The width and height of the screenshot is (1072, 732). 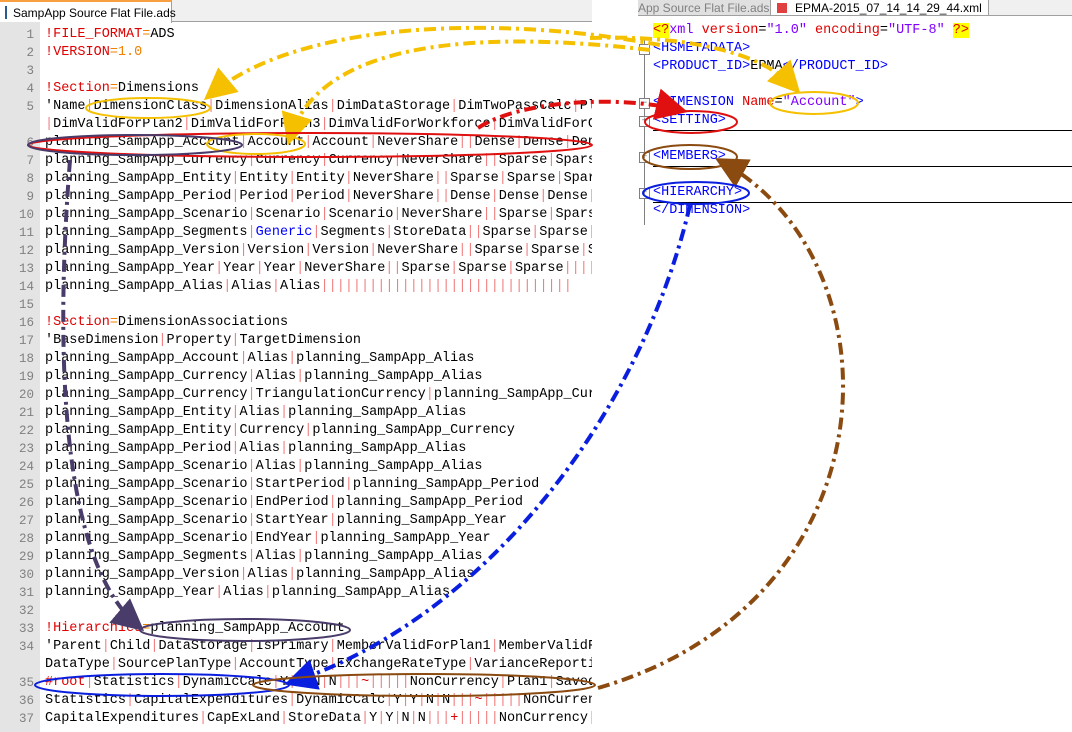 I want to click on highlight-member-props, so click(x=424, y=685).